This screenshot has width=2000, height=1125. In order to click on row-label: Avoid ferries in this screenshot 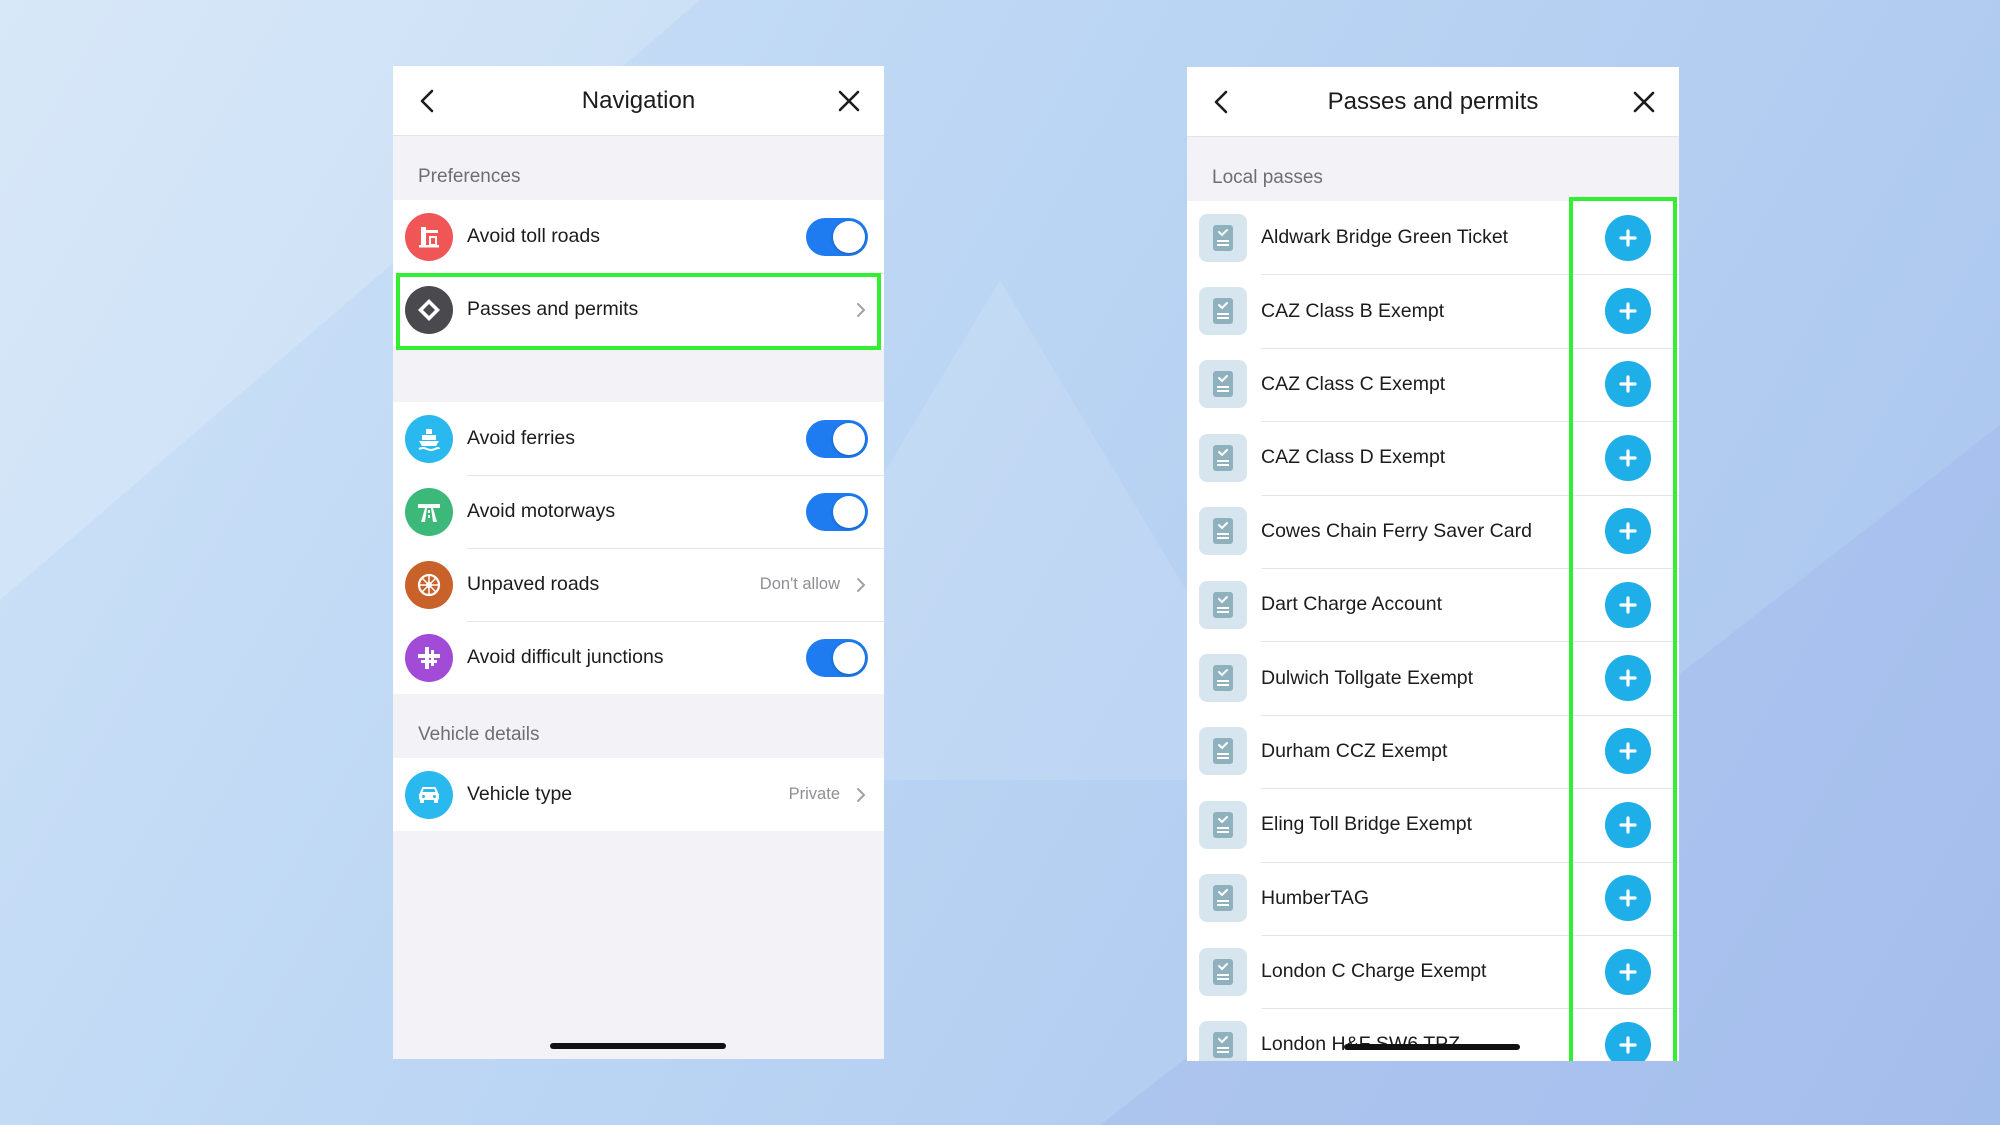, I will do `click(521, 438)`.